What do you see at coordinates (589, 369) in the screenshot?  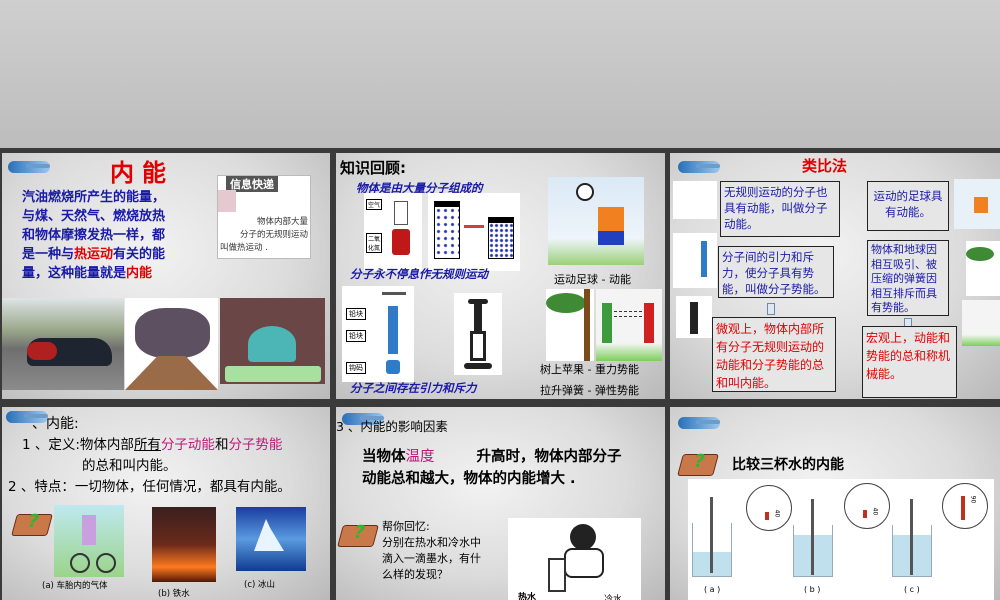 I see `caption-gravity: 树上苹果 - 重力势能` at bounding box center [589, 369].